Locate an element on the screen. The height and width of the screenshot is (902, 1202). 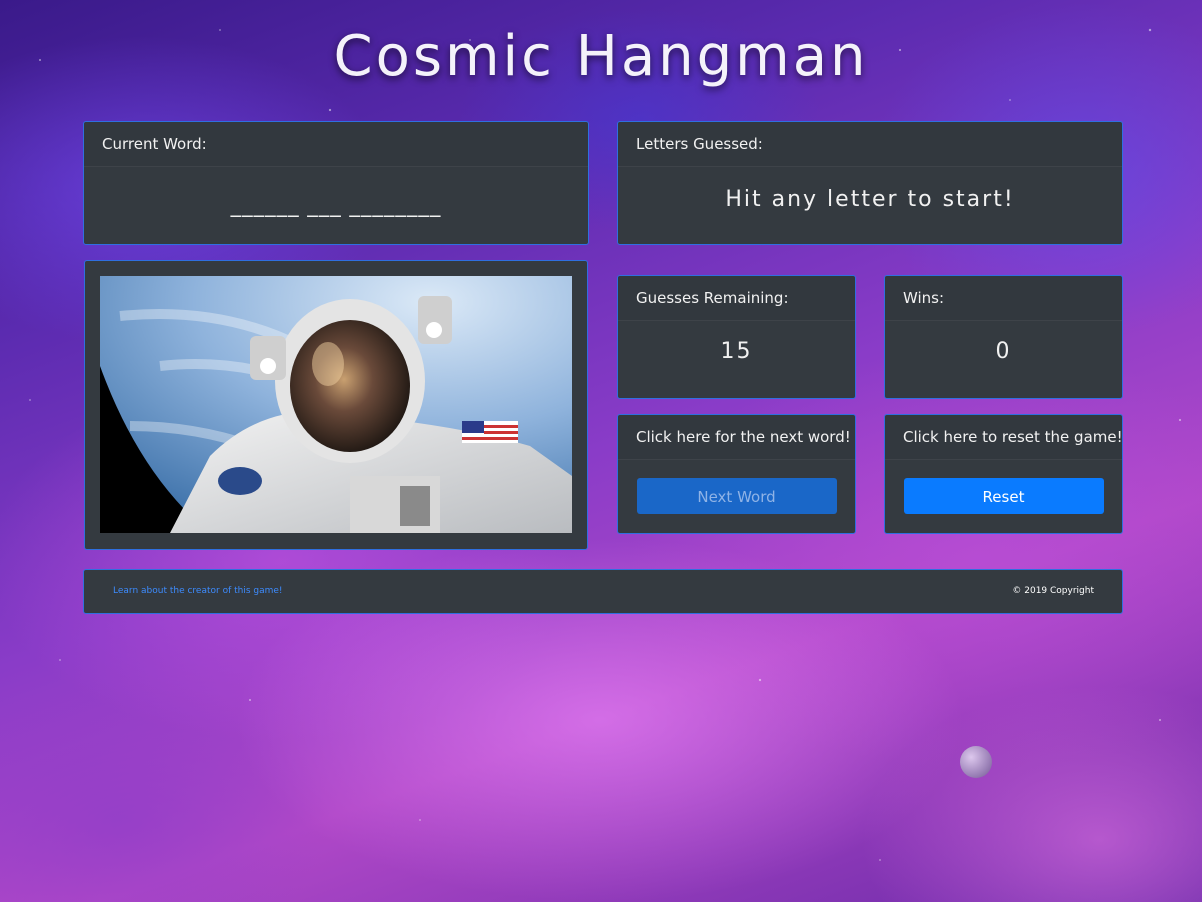
next-word-button: Next Word is located at coordinates (736, 496).